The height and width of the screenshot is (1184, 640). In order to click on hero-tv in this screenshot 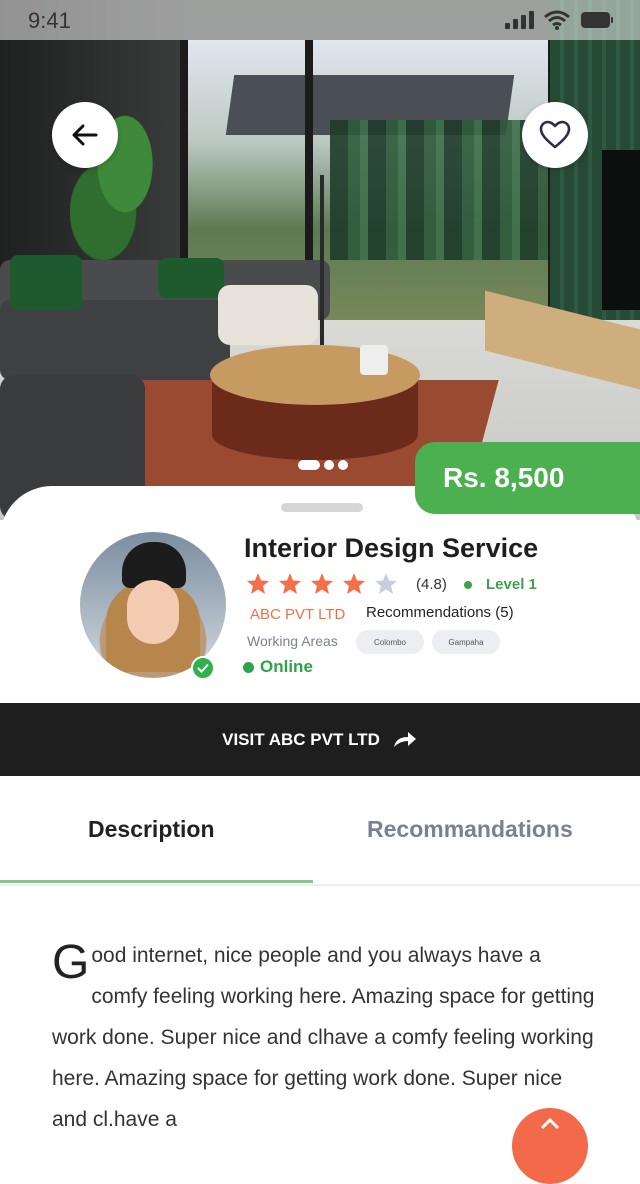, I will do `click(621, 230)`.